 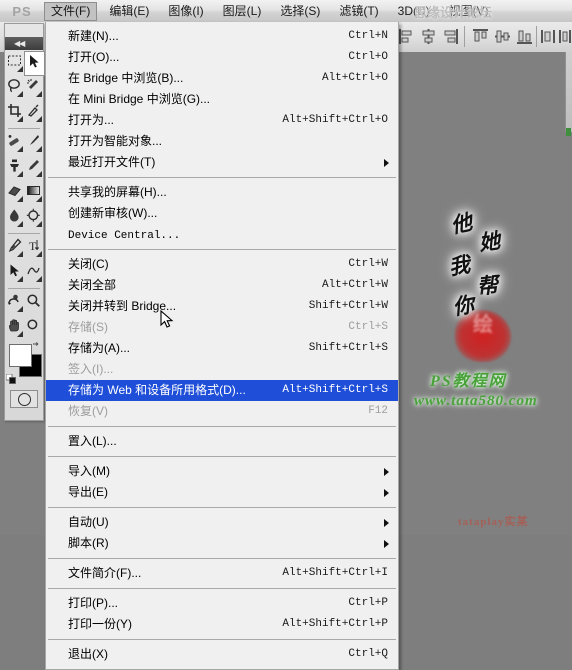 What do you see at coordinates (300, 11) in the screenshot?
I see `menubar-item-select: 选择(S)` at bounding box center [300, 11].